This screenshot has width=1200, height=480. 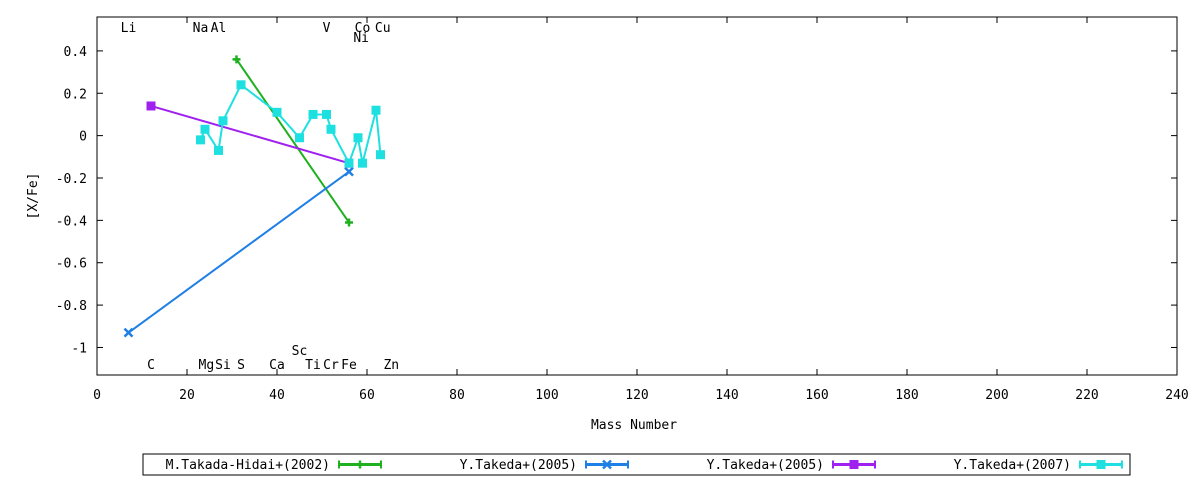 I want to click on element-label-bottom: C, so click(x=151, y=365).